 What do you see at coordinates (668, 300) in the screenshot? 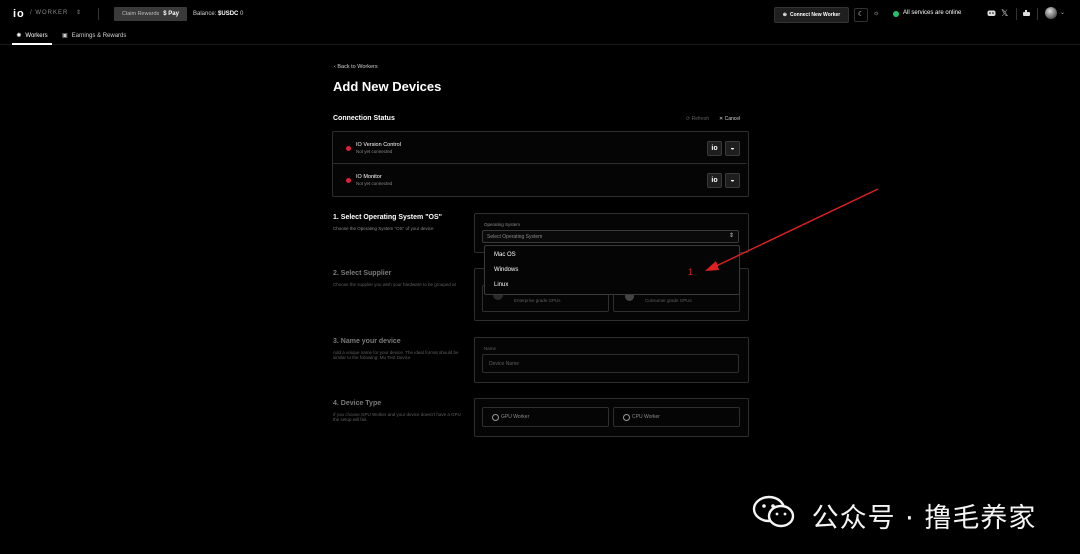
I see `supplier-sub: Consumer grade GPUs` at bounding box center [668, 300].